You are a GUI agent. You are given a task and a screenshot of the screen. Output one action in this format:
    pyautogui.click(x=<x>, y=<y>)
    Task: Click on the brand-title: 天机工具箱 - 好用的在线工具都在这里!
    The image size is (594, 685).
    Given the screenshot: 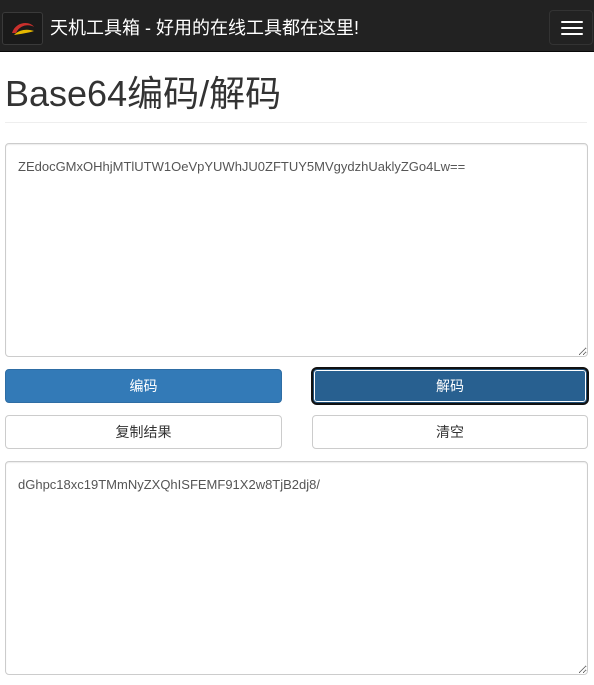 What is the action you would take?
    pyautogui.click(x=204, y=28)
    